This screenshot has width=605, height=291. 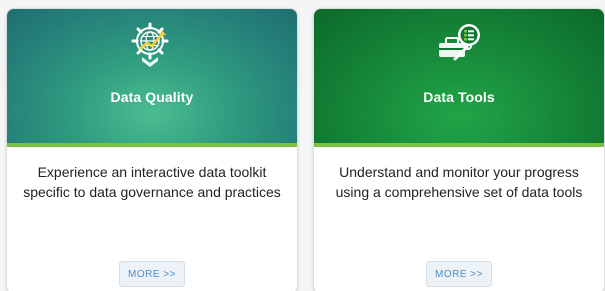 I want to click on globe-gear-chart-icon, so click(x=152, y=45).